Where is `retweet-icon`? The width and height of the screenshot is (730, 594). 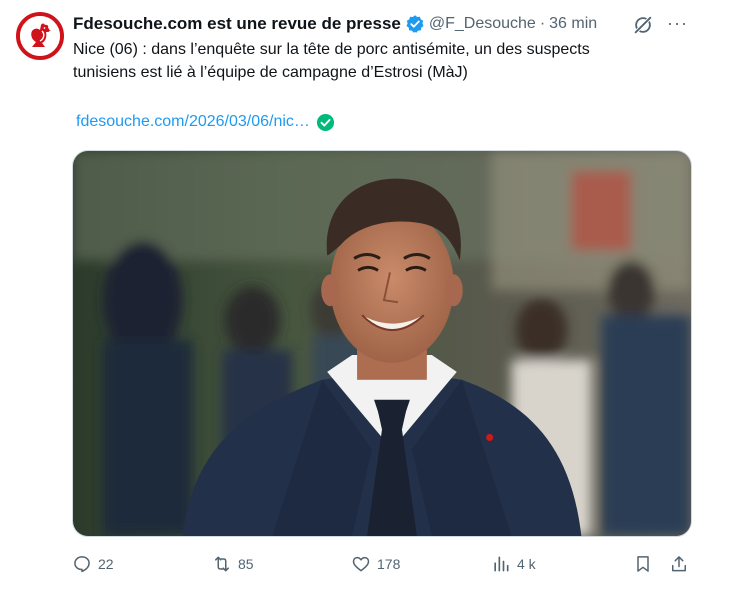 retweet-icon is located at coordinates (222, 564).